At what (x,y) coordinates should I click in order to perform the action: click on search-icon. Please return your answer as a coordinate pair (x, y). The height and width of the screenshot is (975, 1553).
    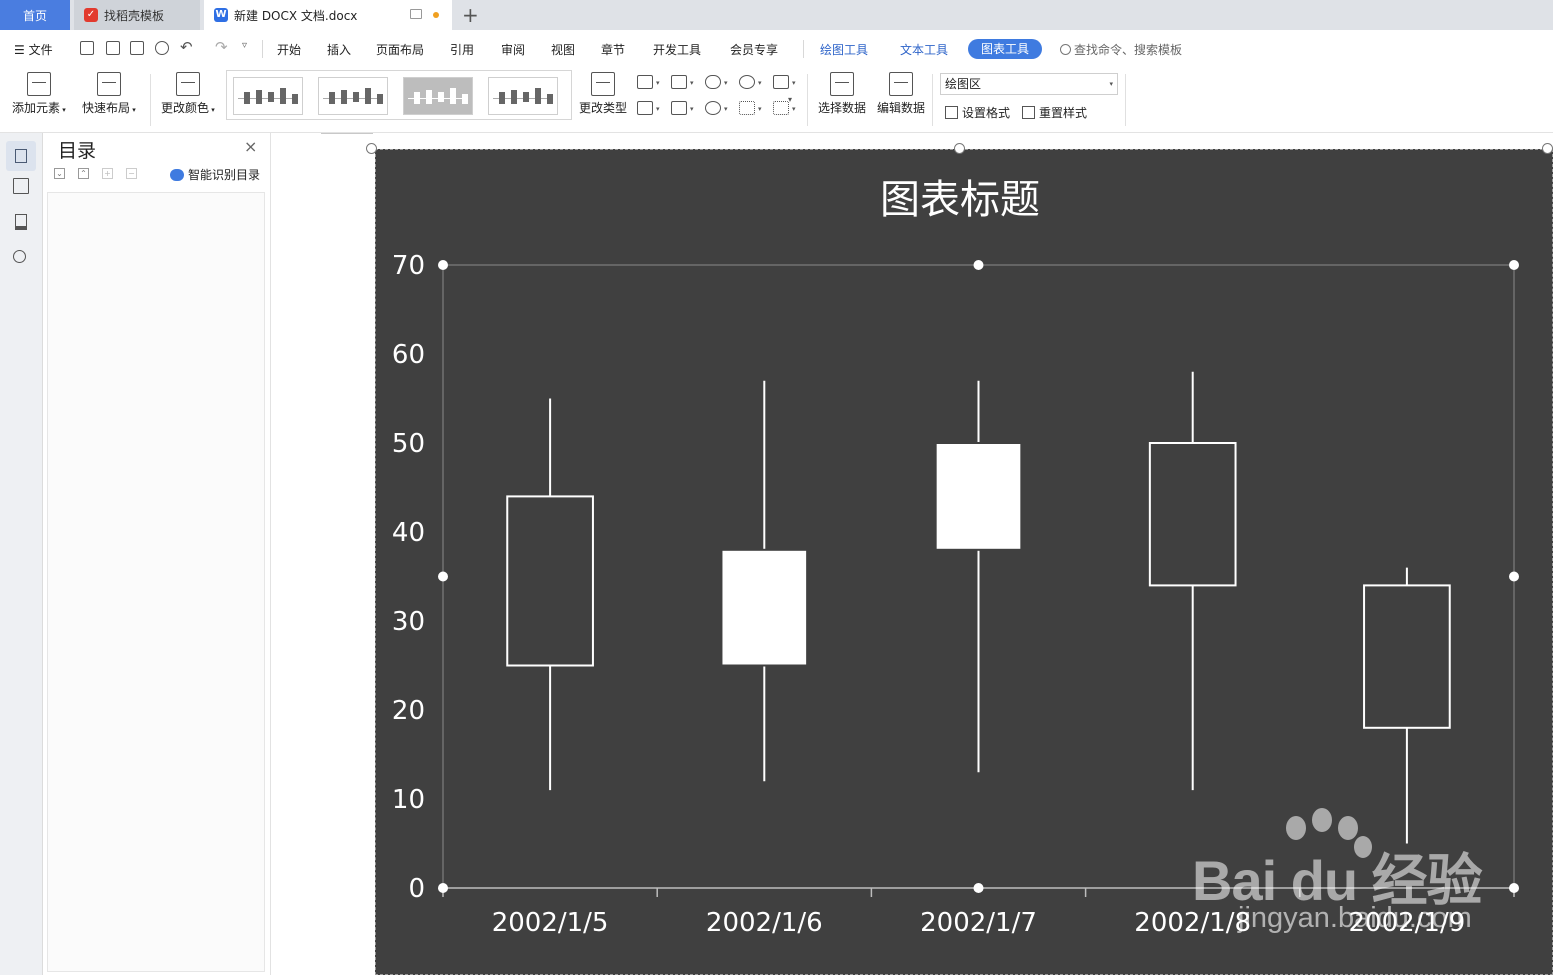
    Looking at the image, I should click on (19, 256).